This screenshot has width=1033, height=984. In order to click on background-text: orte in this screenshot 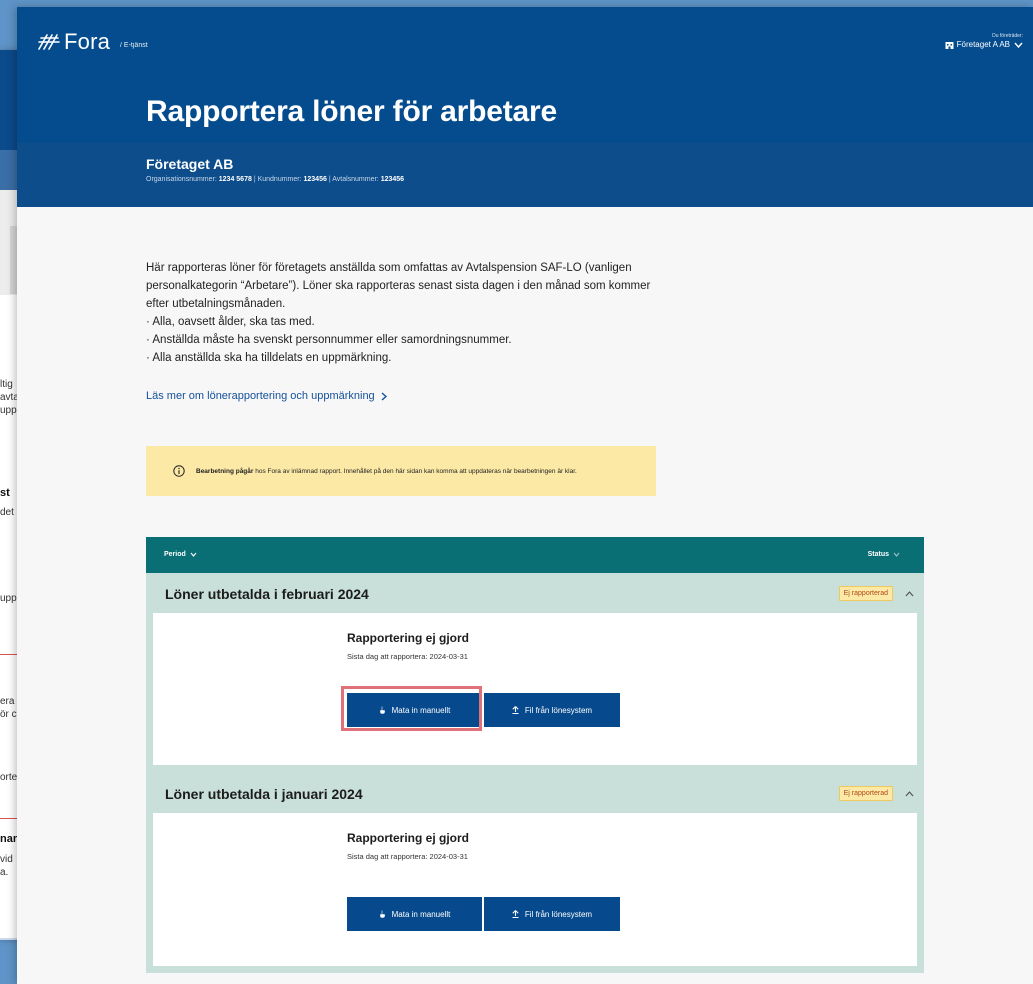, I will do `click(9, 777)`.